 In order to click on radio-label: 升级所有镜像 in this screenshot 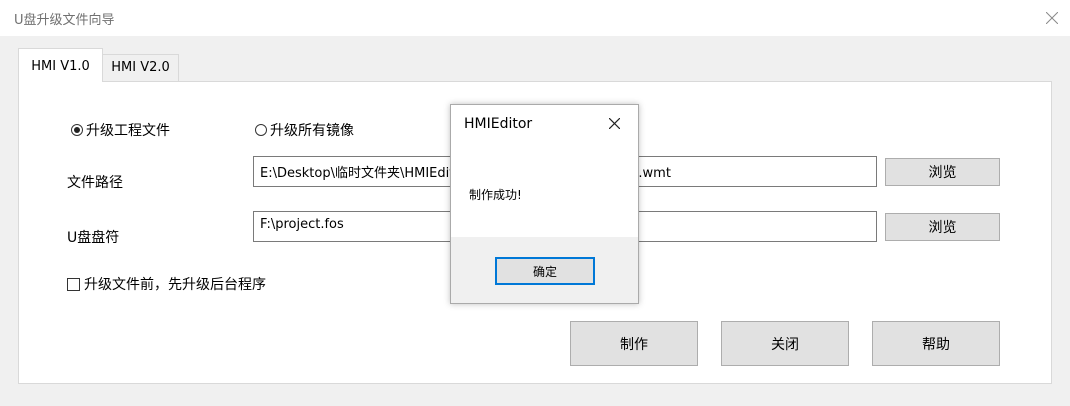, I will do `click(312, 131)`.